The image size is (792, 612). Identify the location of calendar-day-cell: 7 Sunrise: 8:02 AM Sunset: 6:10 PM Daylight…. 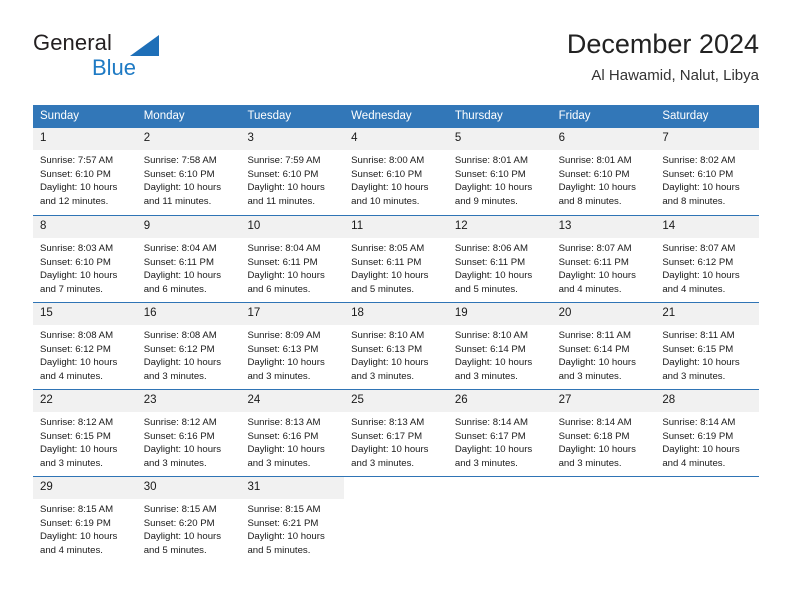
(707, 171).